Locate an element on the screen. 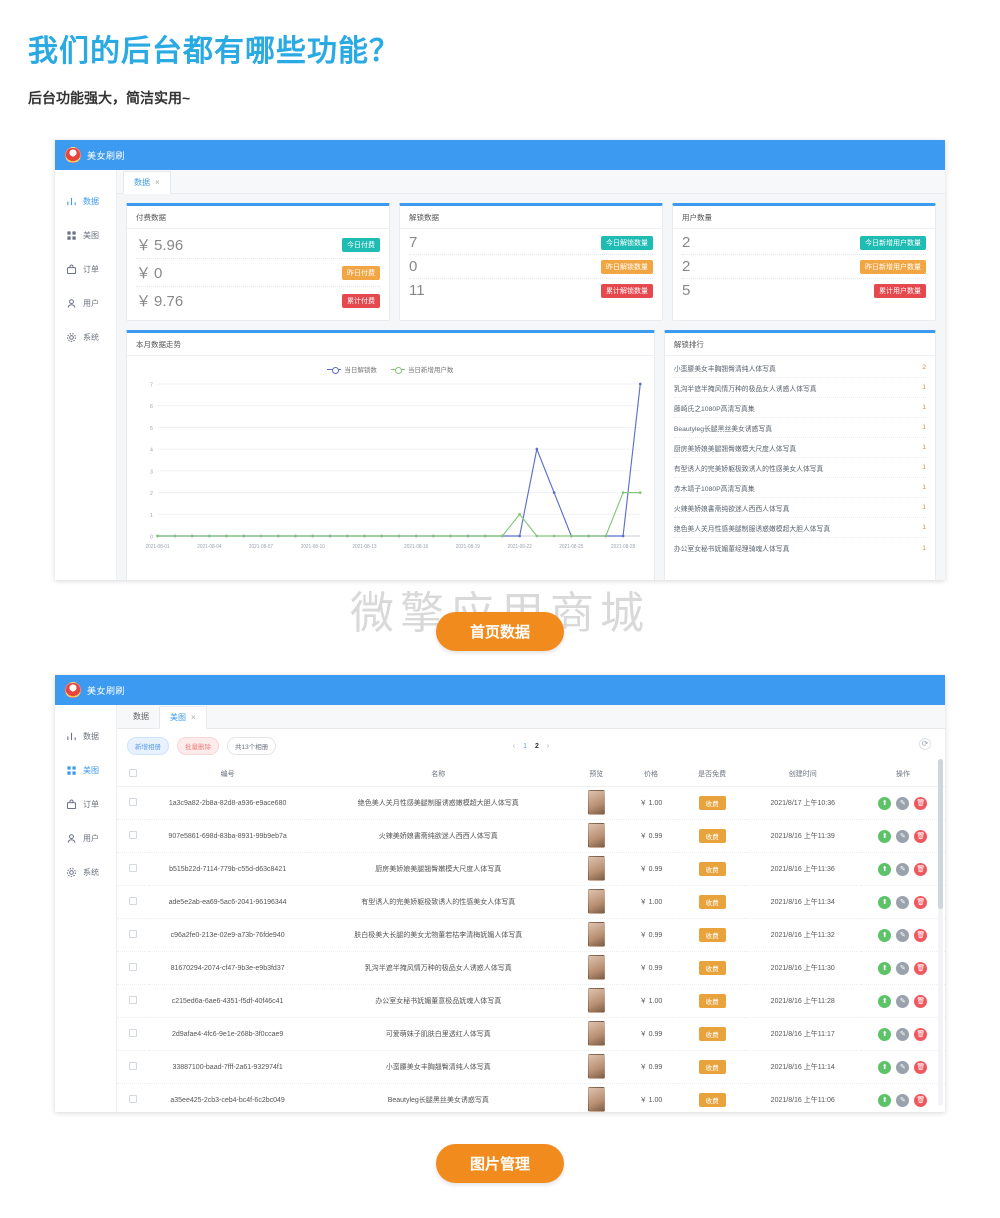 The width and height of the screenshot is (1000, 1218). tab-数据: 数据 × is located at coordinates (147, 182).